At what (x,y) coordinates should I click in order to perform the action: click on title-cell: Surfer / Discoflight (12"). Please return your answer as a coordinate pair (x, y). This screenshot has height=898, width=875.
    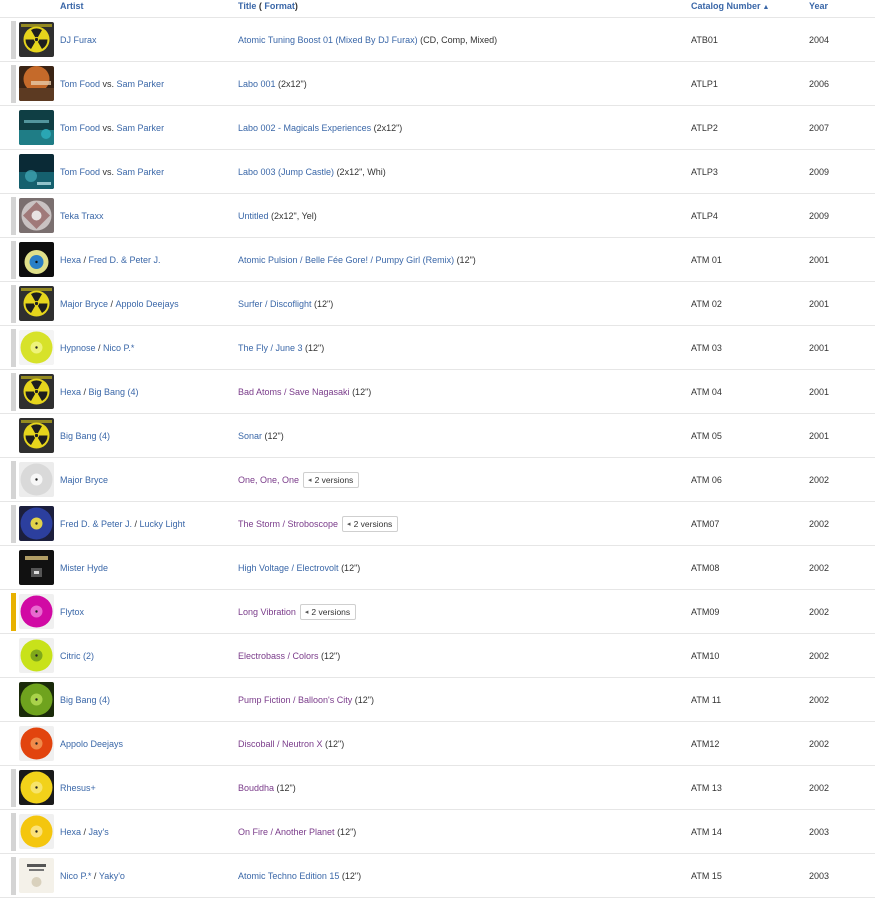
    Looking at the image, I should click on (285, 303).